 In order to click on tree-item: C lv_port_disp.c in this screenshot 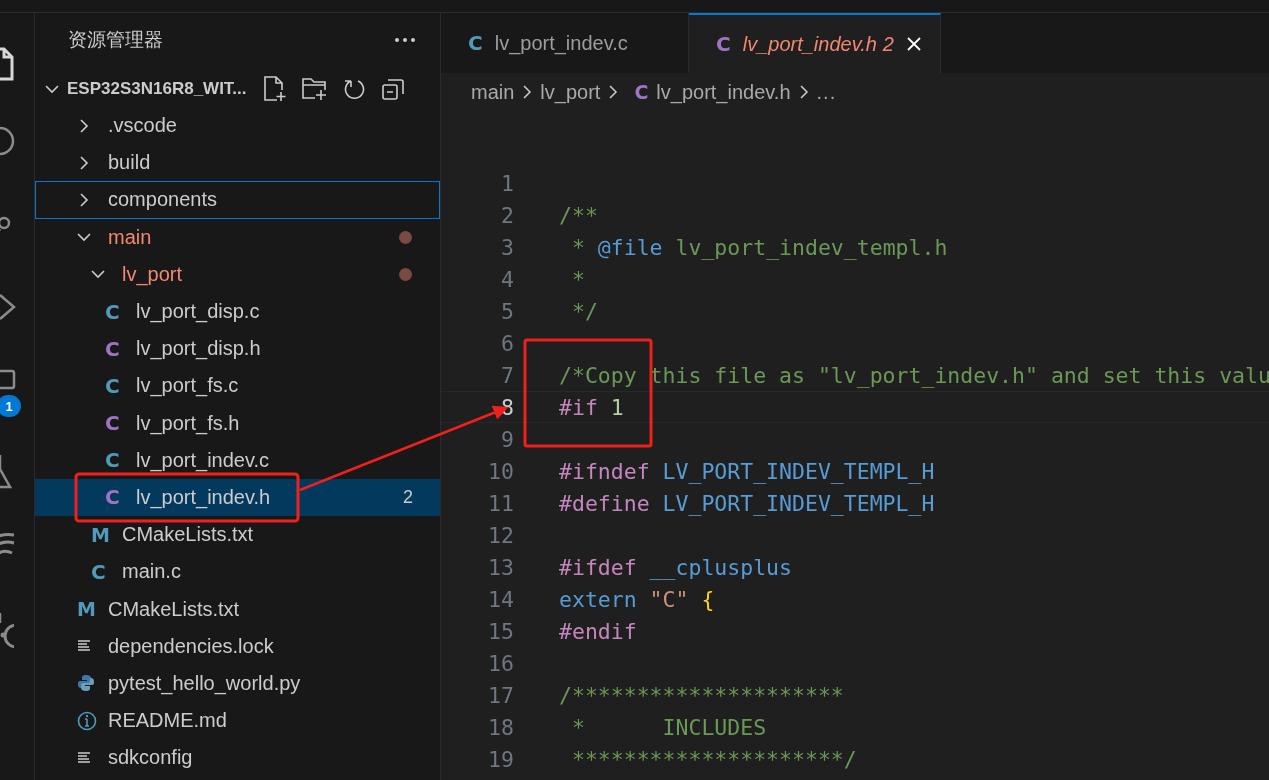, I will do `click(237, 311)`.